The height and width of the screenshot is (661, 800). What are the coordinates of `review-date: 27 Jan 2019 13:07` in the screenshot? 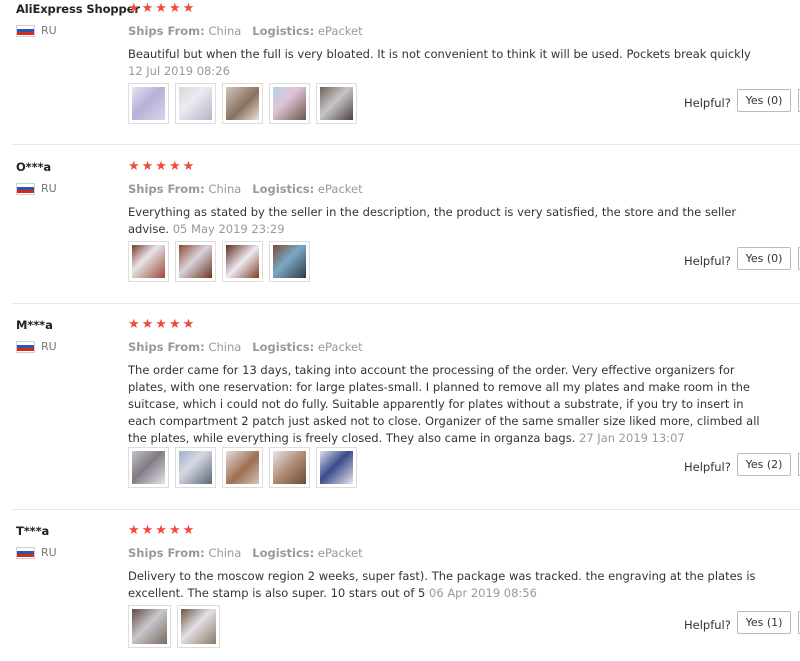 It's located at (632, 438).